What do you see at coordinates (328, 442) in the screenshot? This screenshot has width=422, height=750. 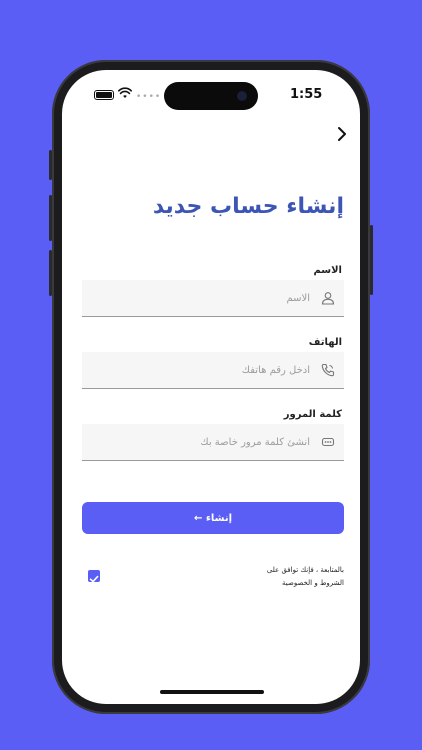 I see `password-icon` at bounding box center [328, 442].